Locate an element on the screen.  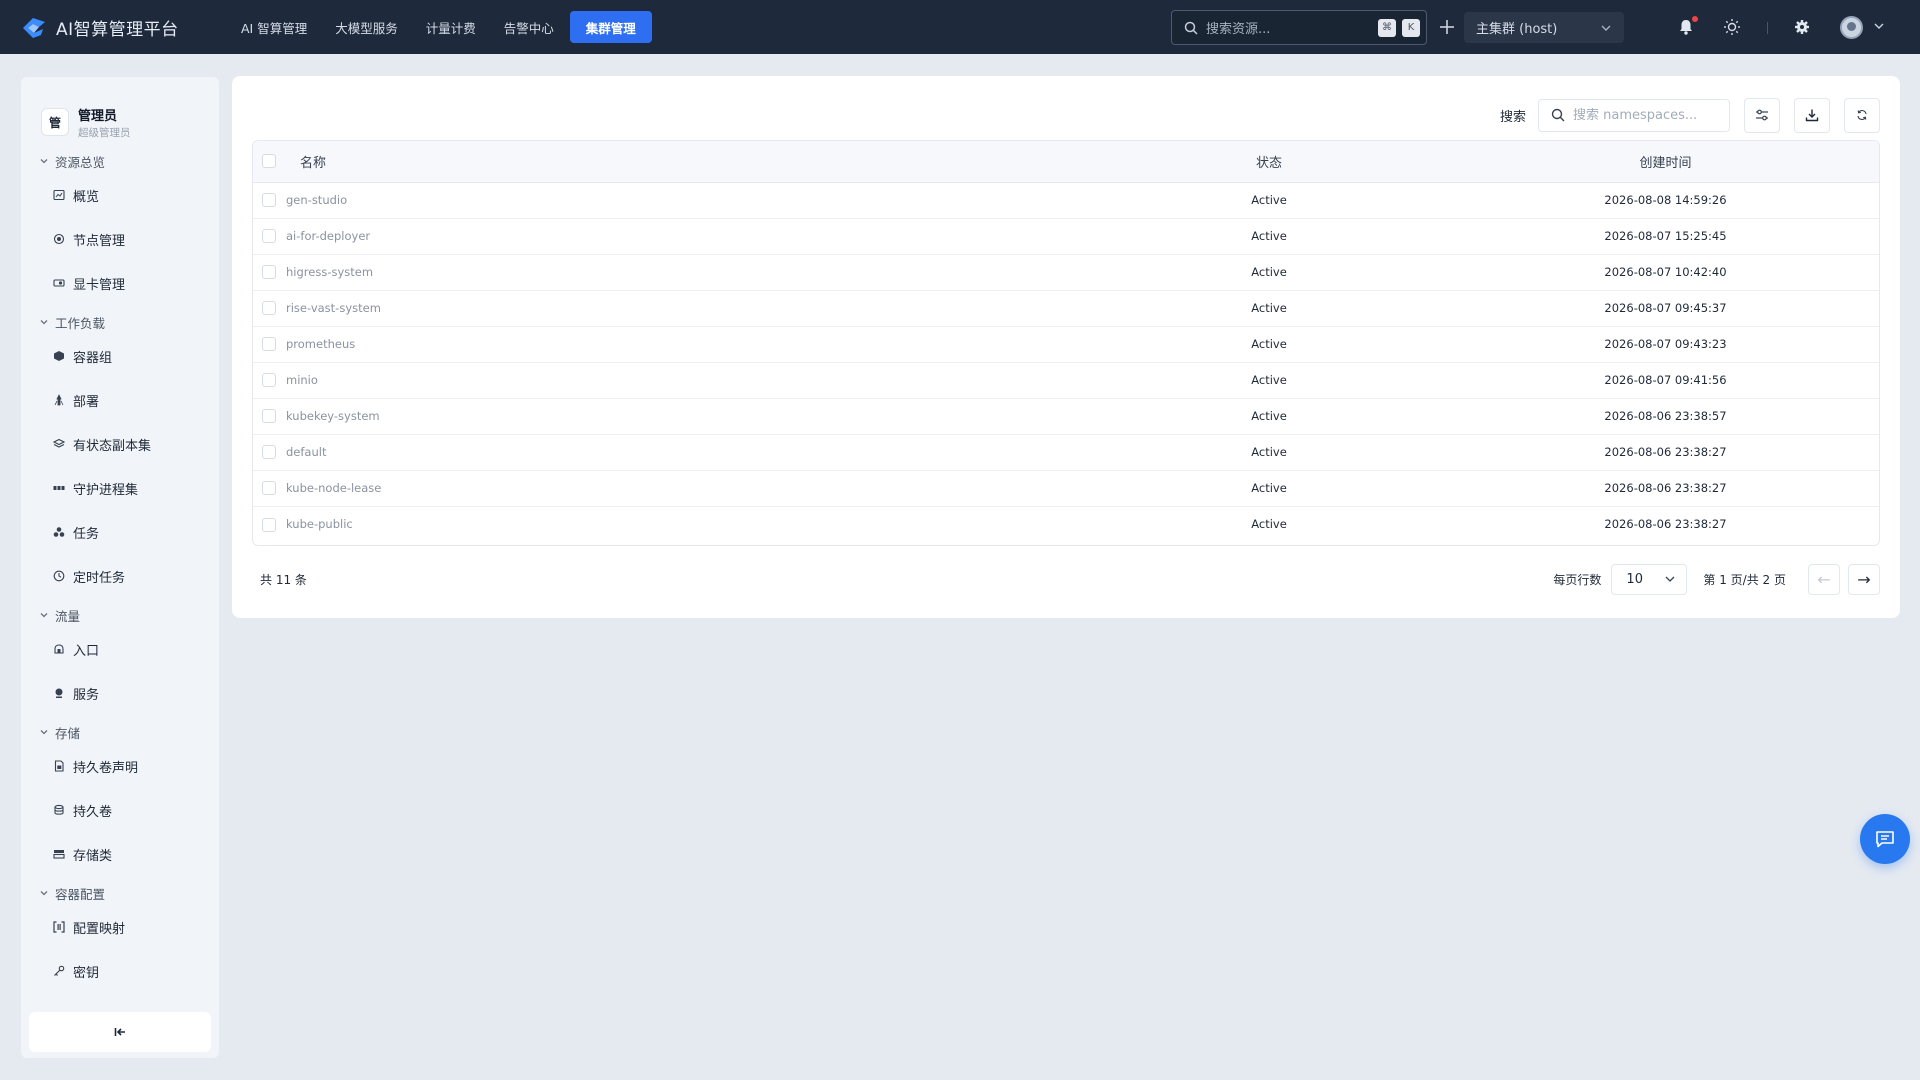
table-row: gen-studio Active 2026-08-08 14:59:26 is located at coordinates (1066, 200).